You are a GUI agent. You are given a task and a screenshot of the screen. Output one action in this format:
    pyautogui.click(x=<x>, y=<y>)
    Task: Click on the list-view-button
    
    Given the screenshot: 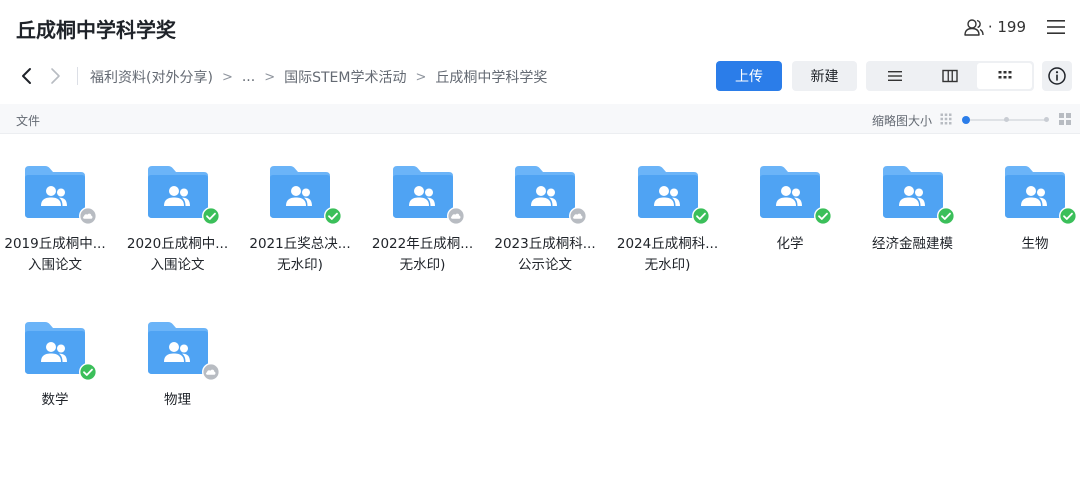 What is the action you would take?
    pyautogui.click(x=895, y=76)
    